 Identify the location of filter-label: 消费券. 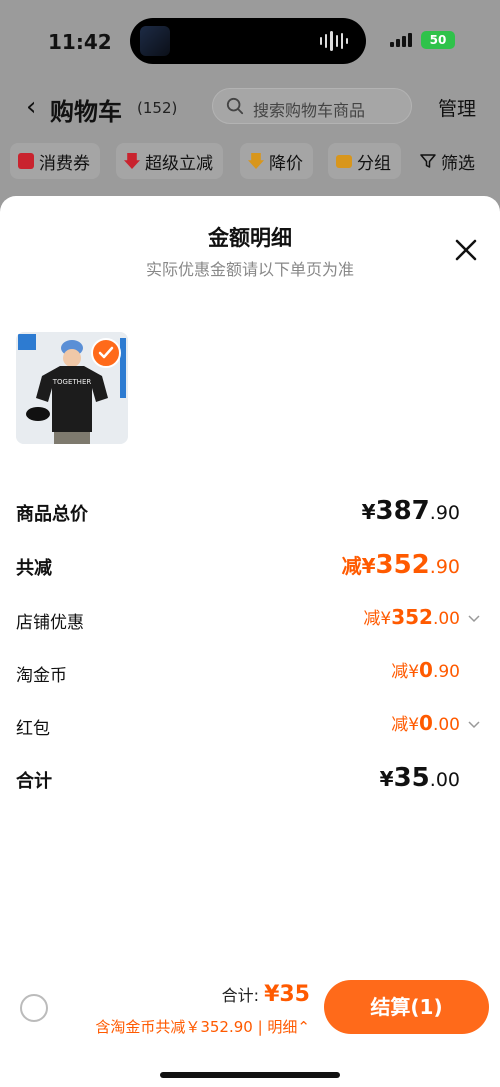
(64, 163).